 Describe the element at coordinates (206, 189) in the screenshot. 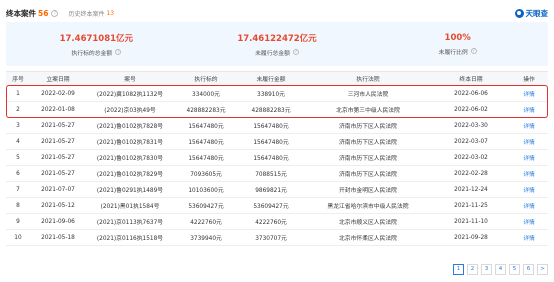

I see `target-amount: 10103600元` at that location.